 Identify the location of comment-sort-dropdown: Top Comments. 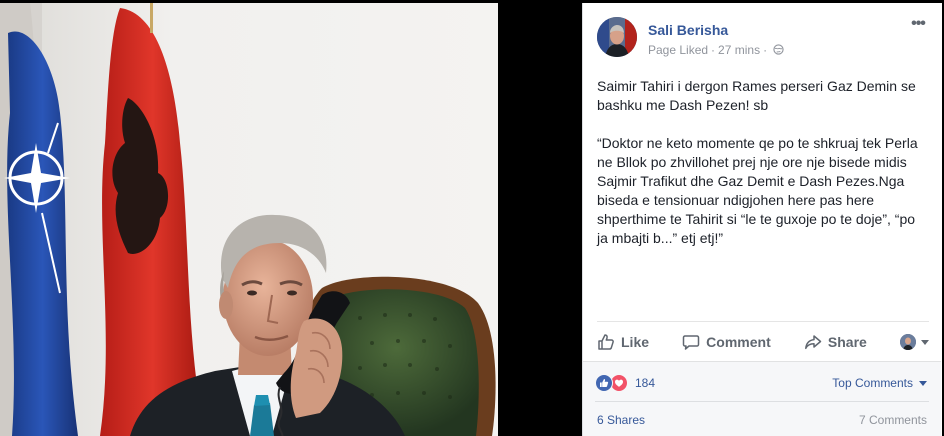
(879, 383).